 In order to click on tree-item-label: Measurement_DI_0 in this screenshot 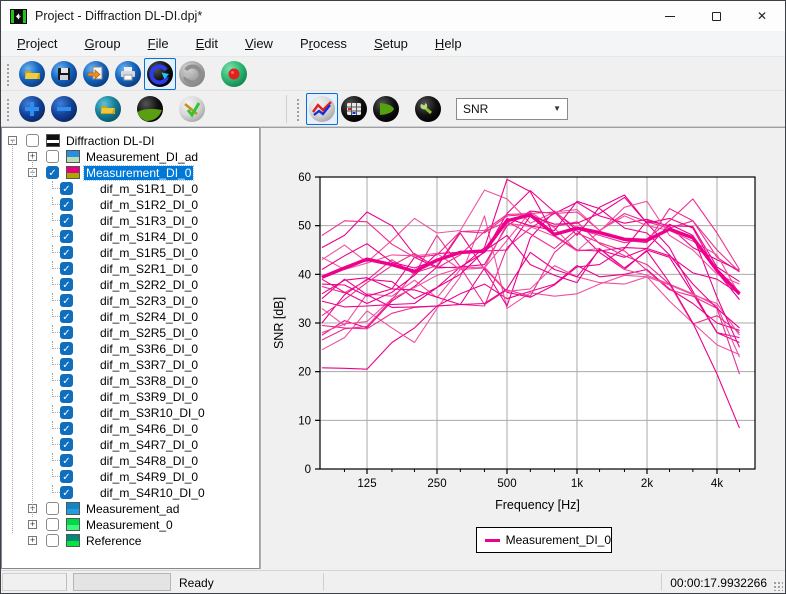, I will do `click(138, 173)`.